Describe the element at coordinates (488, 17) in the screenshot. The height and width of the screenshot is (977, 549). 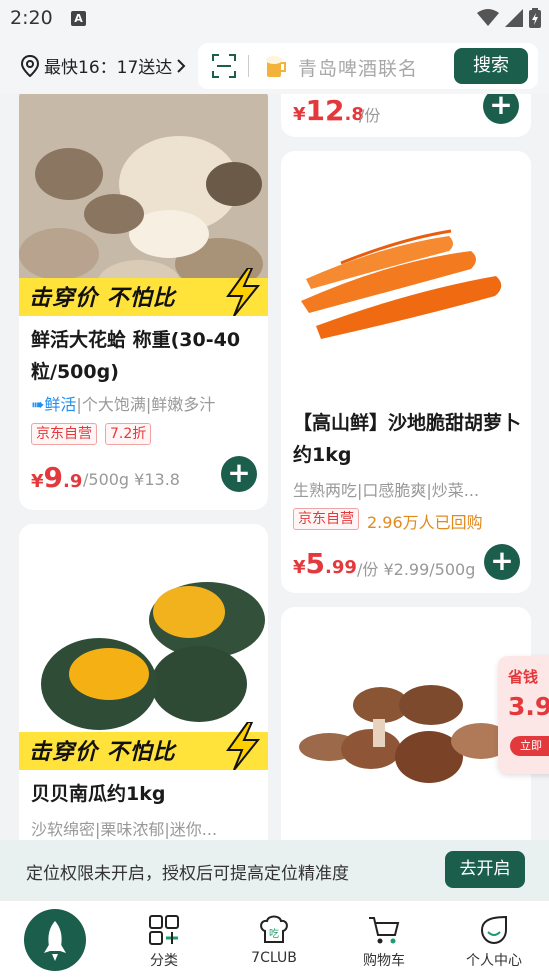
I see `wifi-icon` at that location.